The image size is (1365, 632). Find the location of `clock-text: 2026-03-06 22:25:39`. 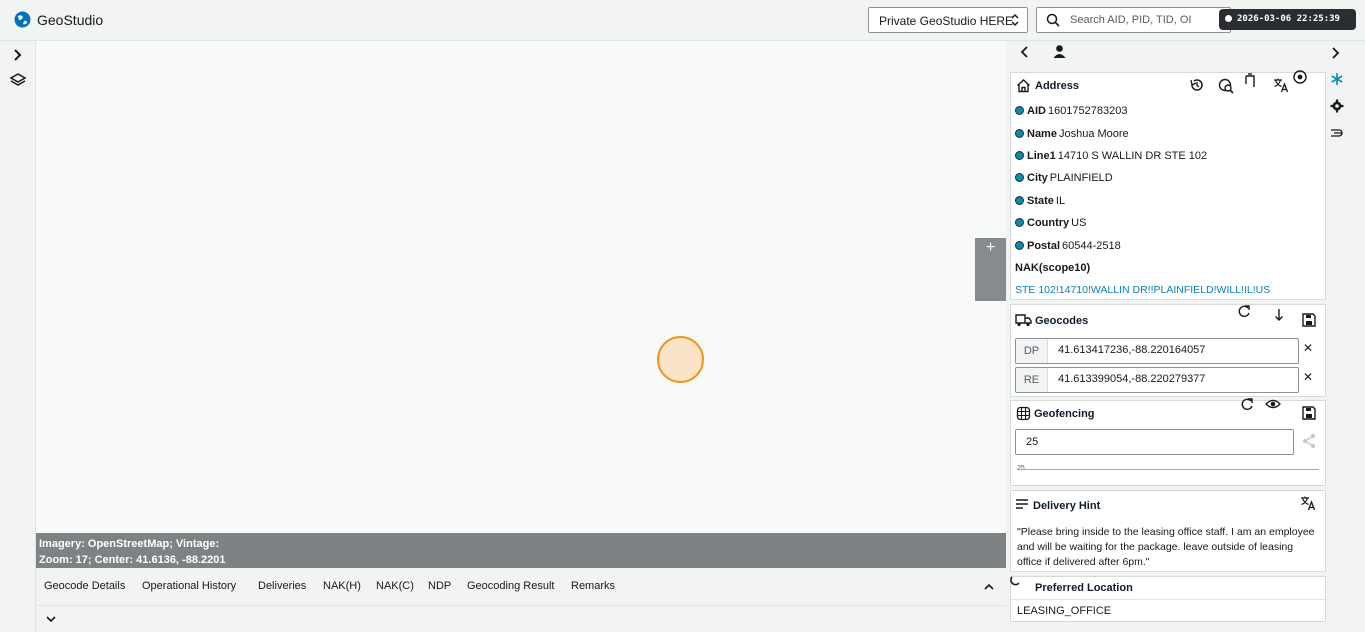

clock-text: 2026-03-06 22:25:39 is located at coordinates (1288, 19).